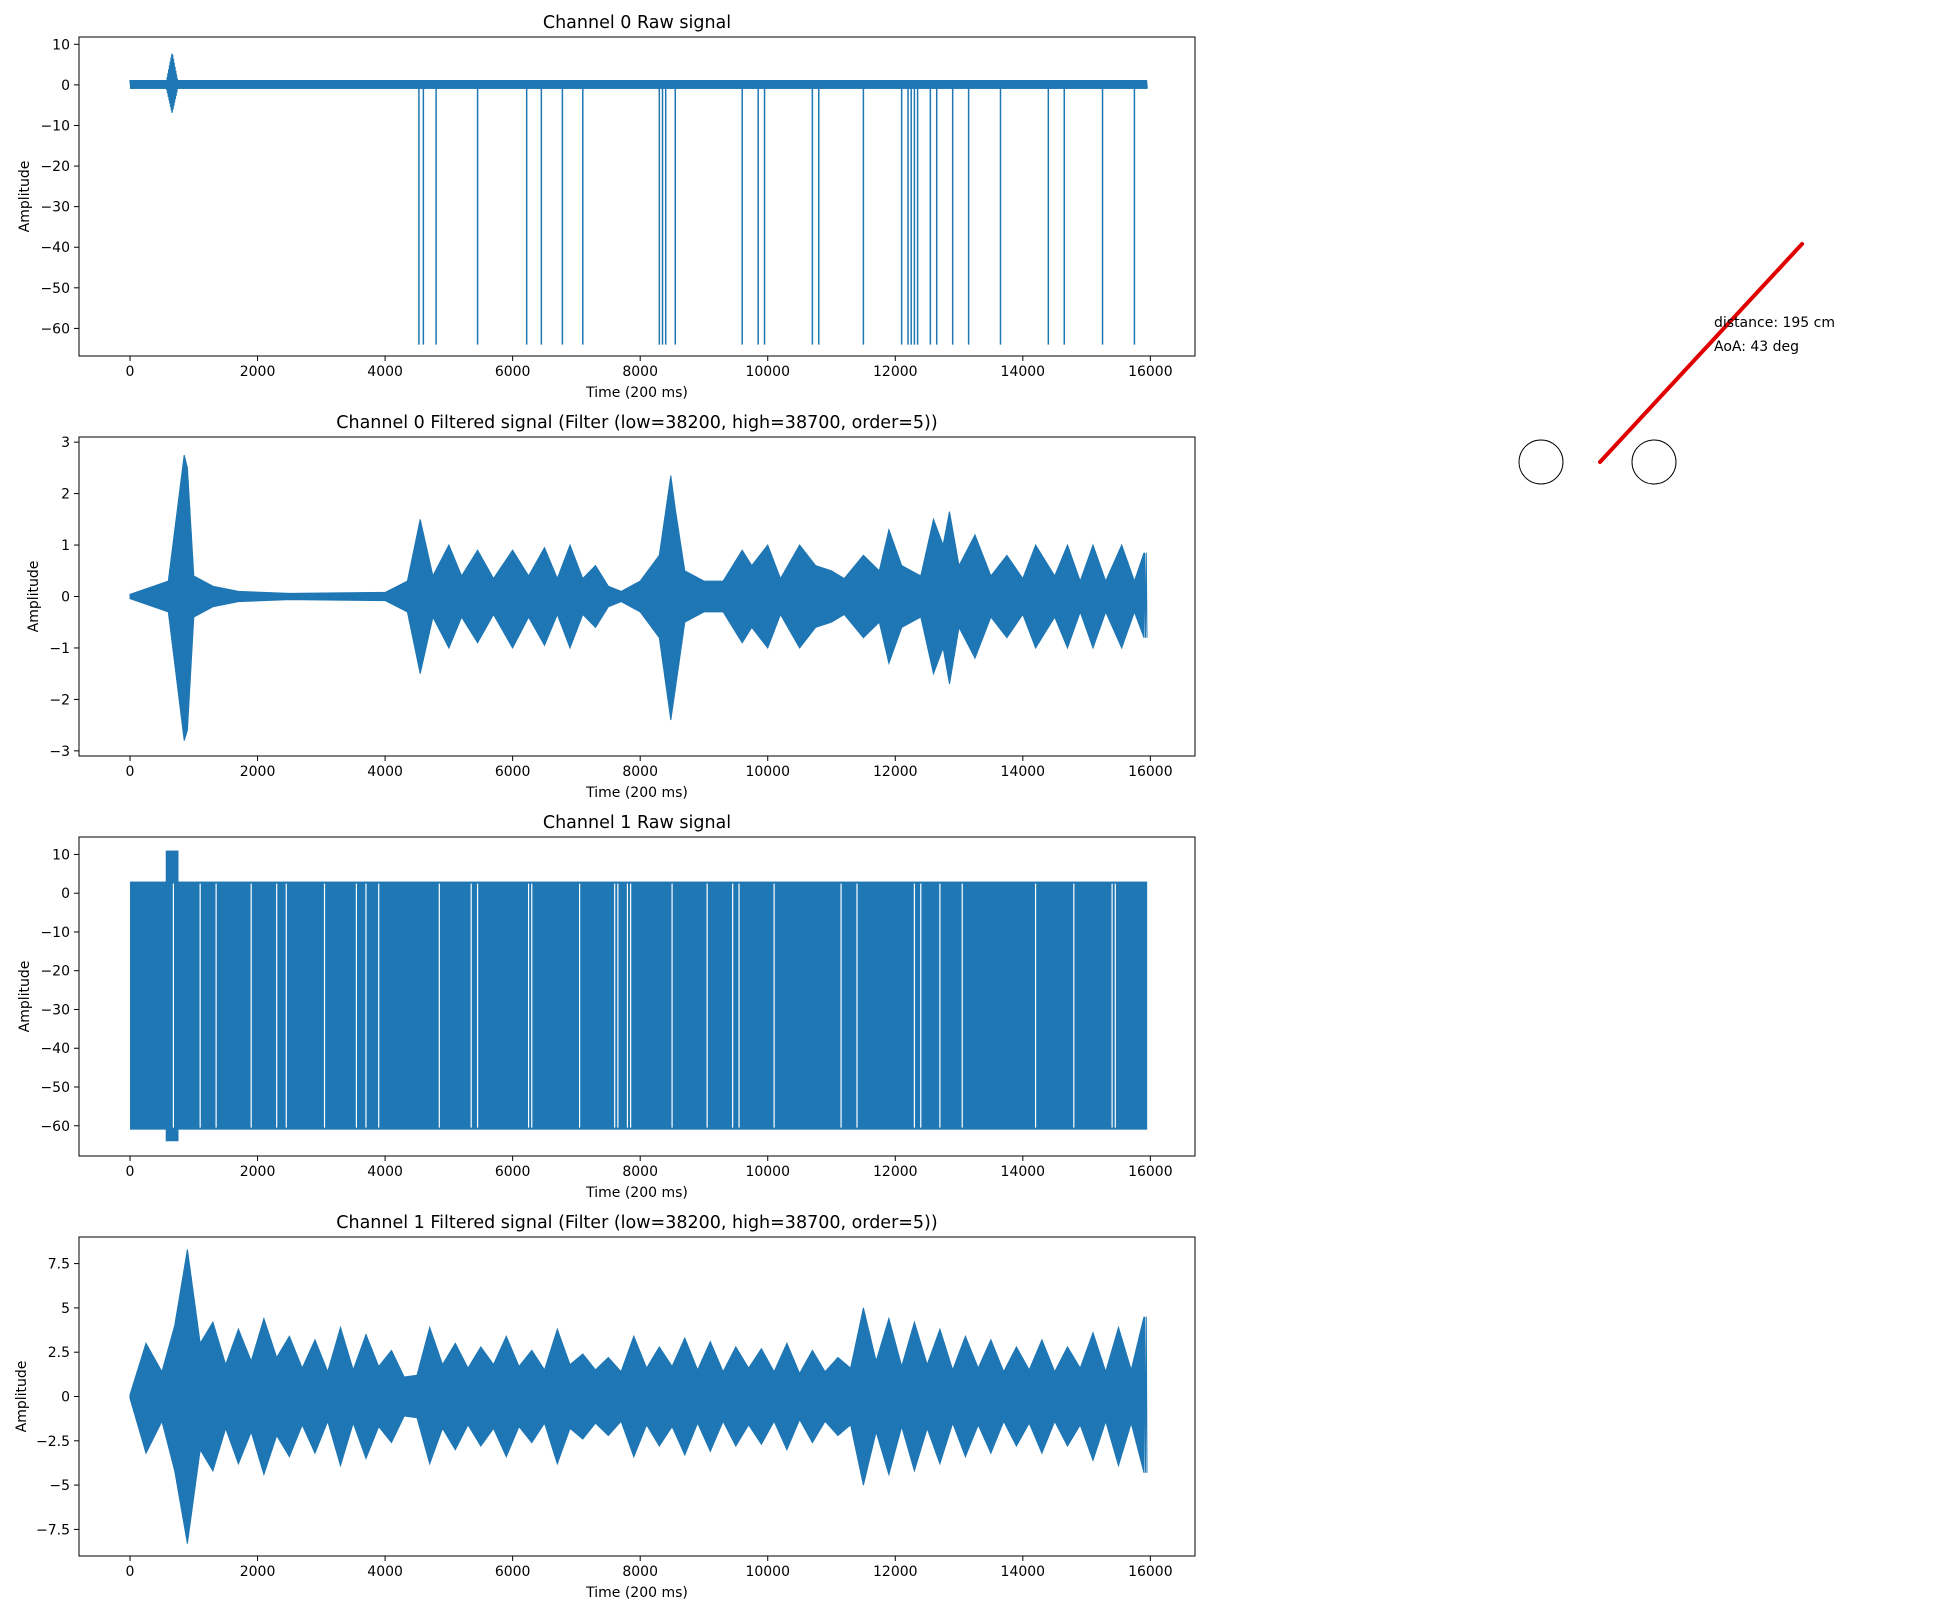 The height and width of the screenshot is (1600, 1944). Describe the element at coordinates (1541, 462) in the screenshot. I see `left-microphone-icon` at that location.